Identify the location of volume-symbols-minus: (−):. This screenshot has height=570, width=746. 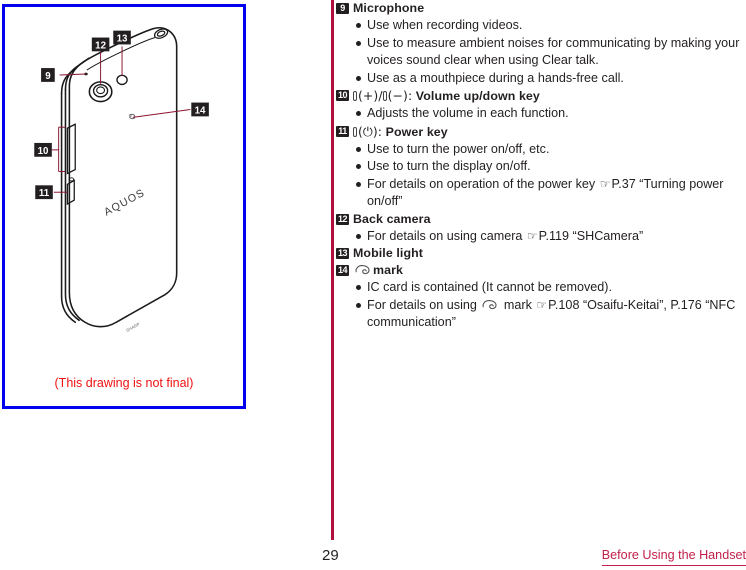
(400, 95).